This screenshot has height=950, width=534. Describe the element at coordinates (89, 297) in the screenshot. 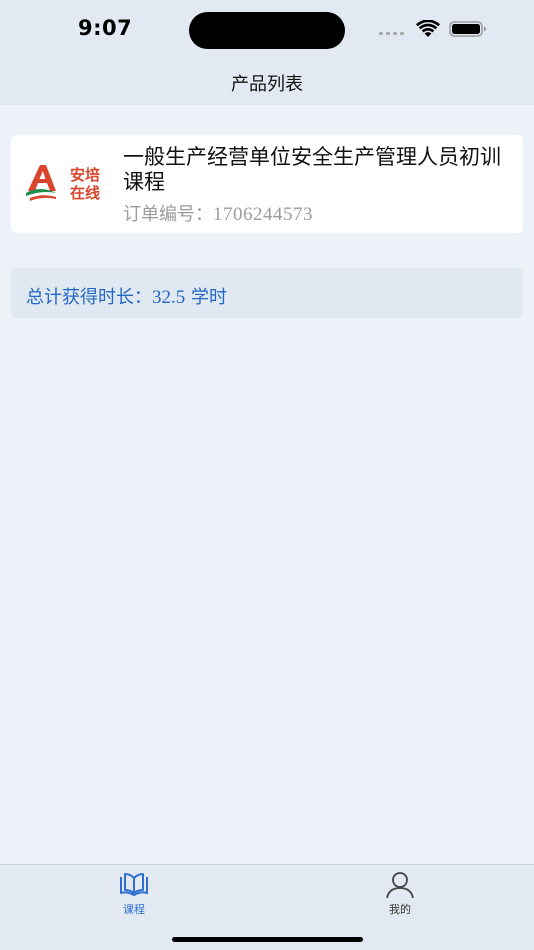

I see `total-hours-label: 总计获得时长：` at that location.